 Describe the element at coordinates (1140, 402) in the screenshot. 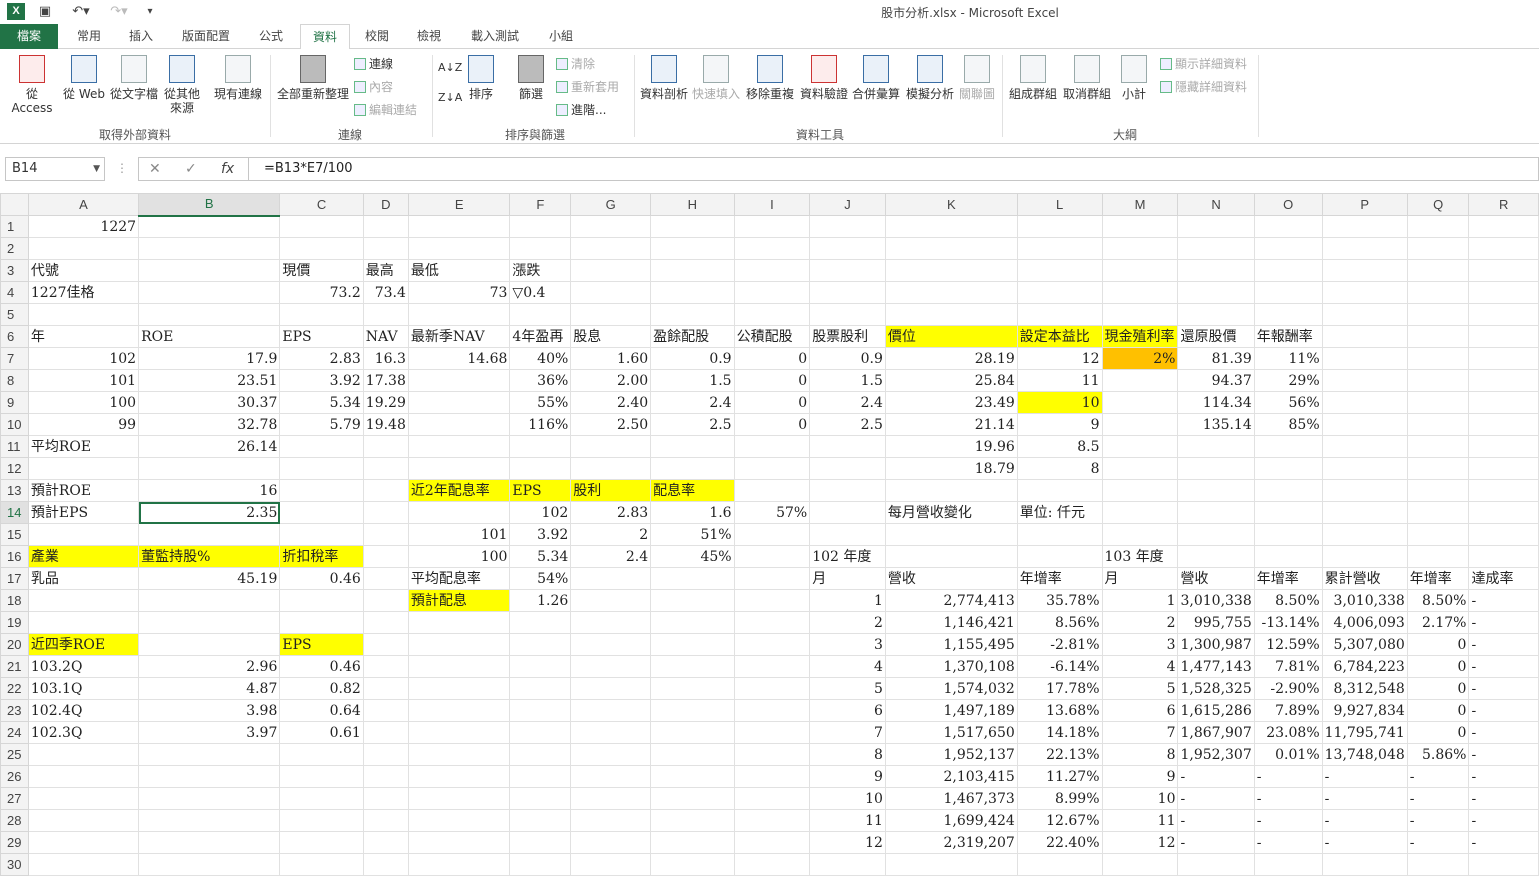

I see `cell-M9` at that location.